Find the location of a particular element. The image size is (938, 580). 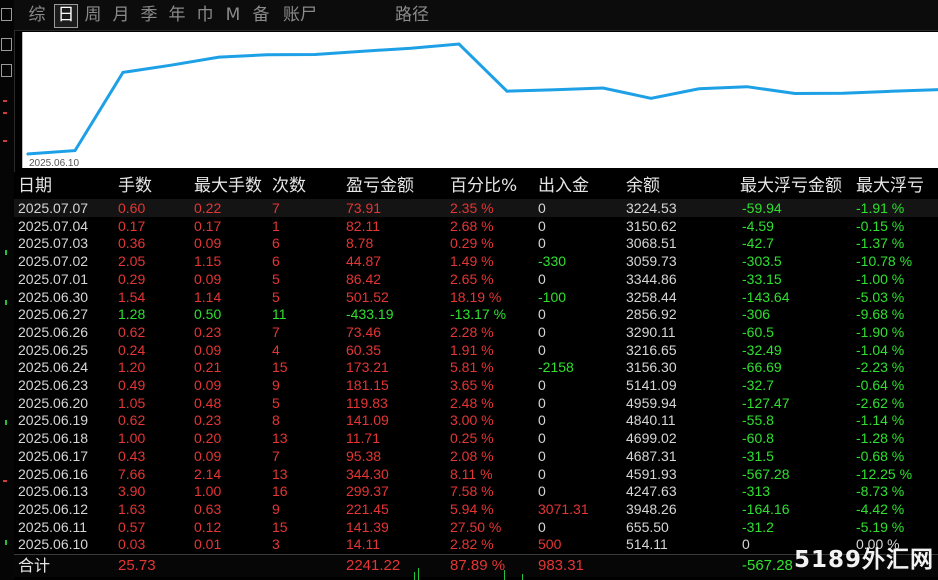

header-pnl: 盈亏金额 is located at coordinates (380, 186).